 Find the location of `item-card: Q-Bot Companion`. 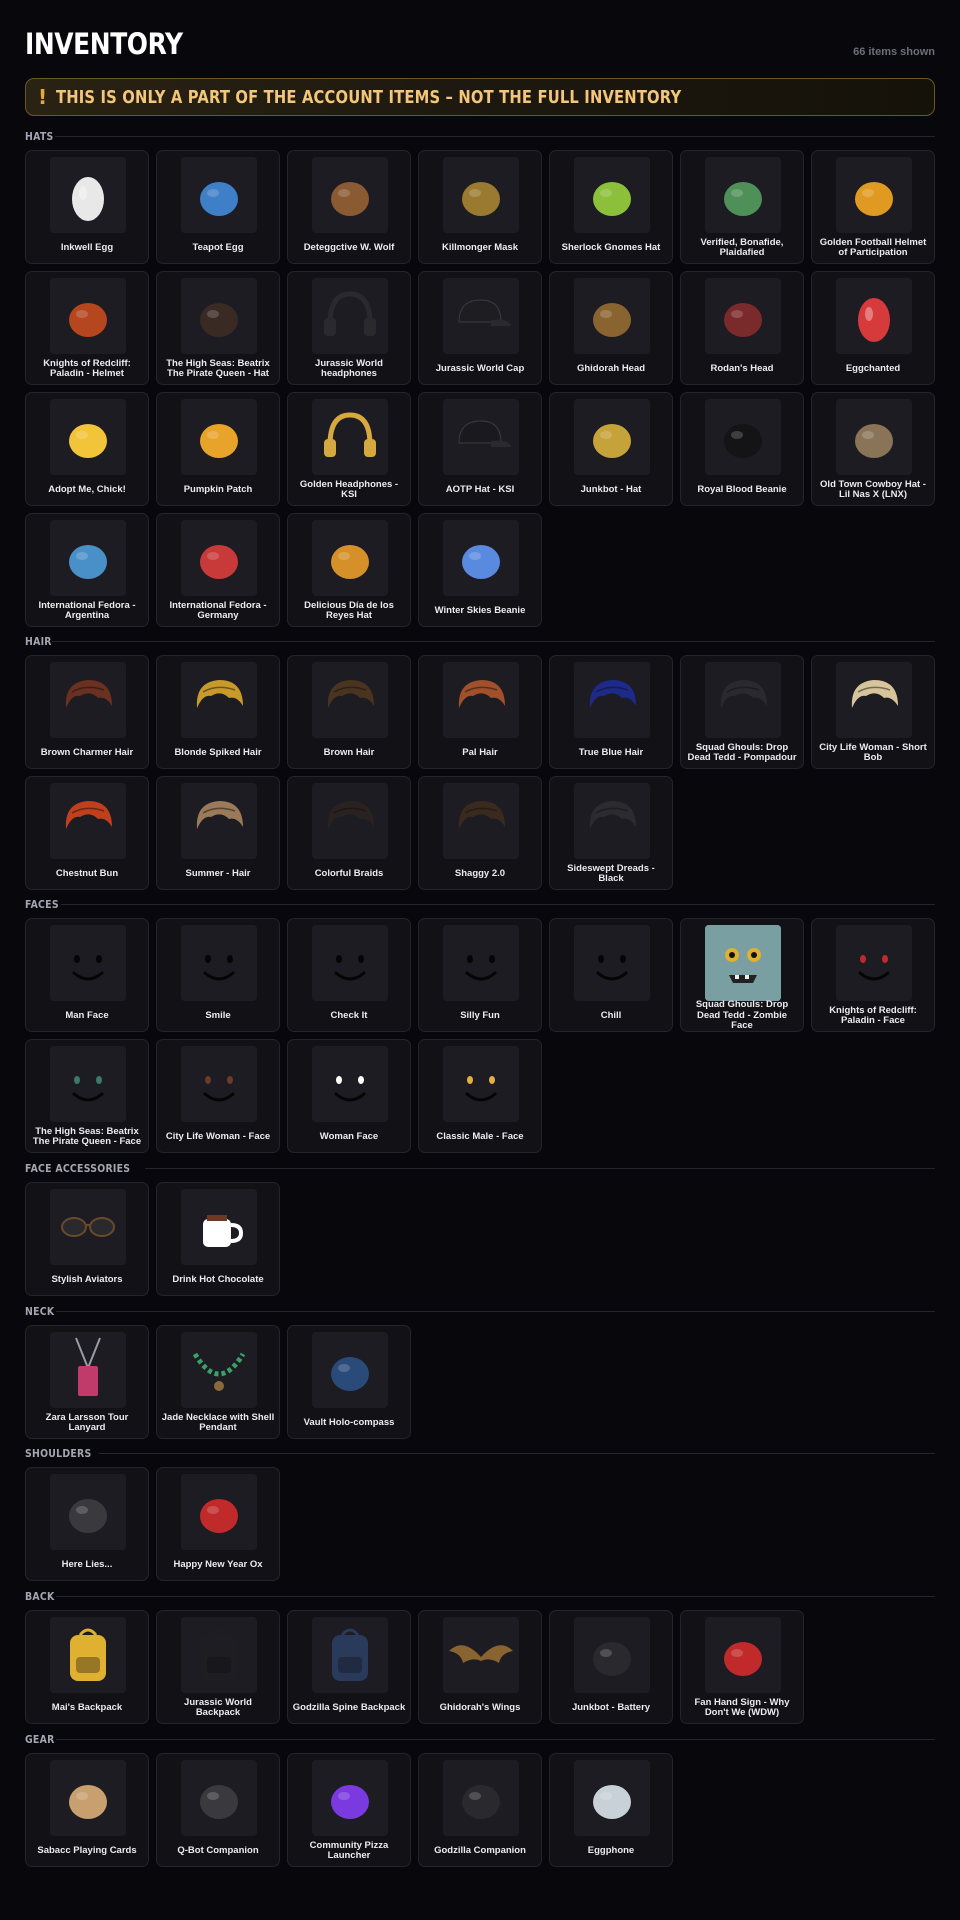

item-card: Q-Bot Companion is located at coordinates (218, 1810).